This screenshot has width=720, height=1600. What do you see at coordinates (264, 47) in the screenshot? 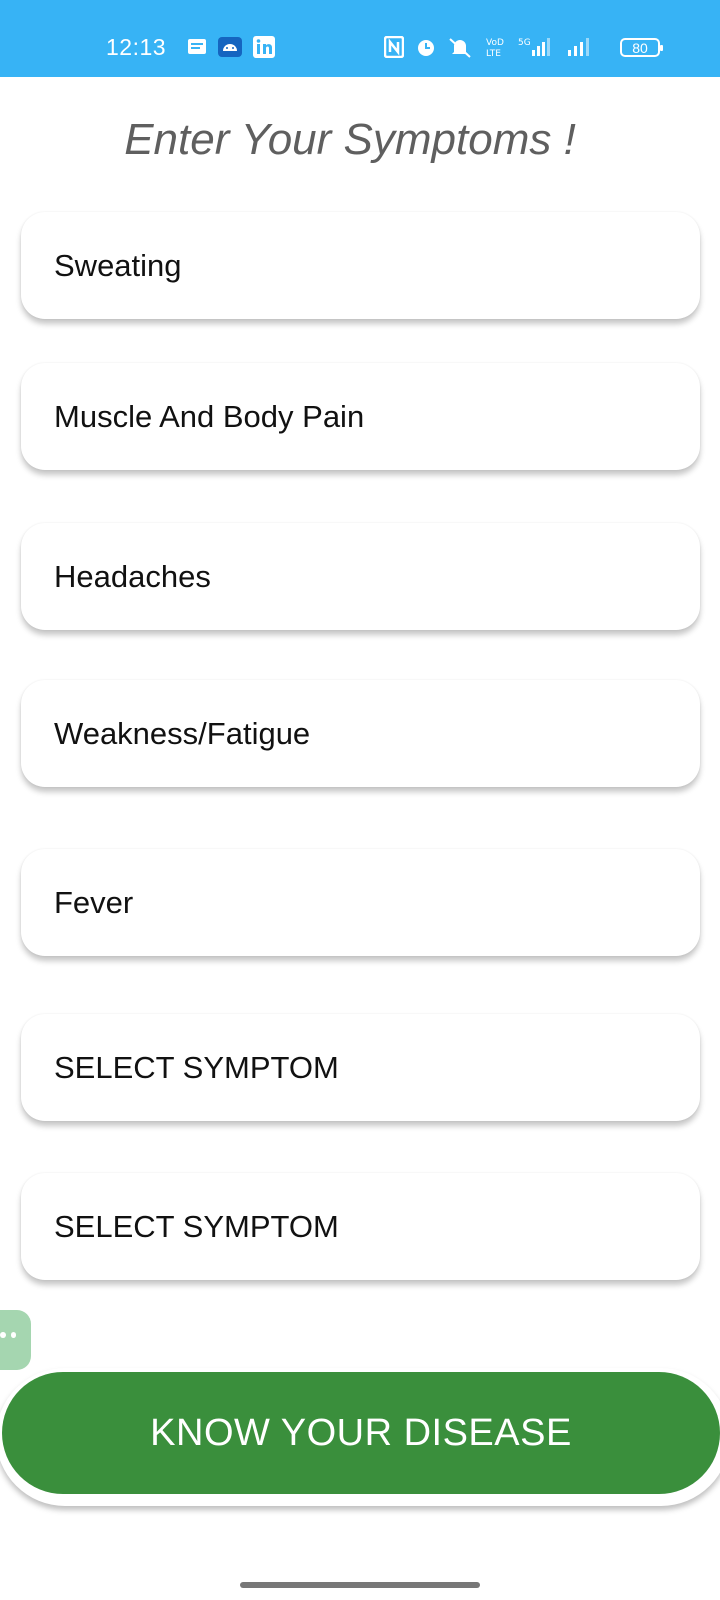
I see `linkedin-icon` at bounding box center [264, 47].